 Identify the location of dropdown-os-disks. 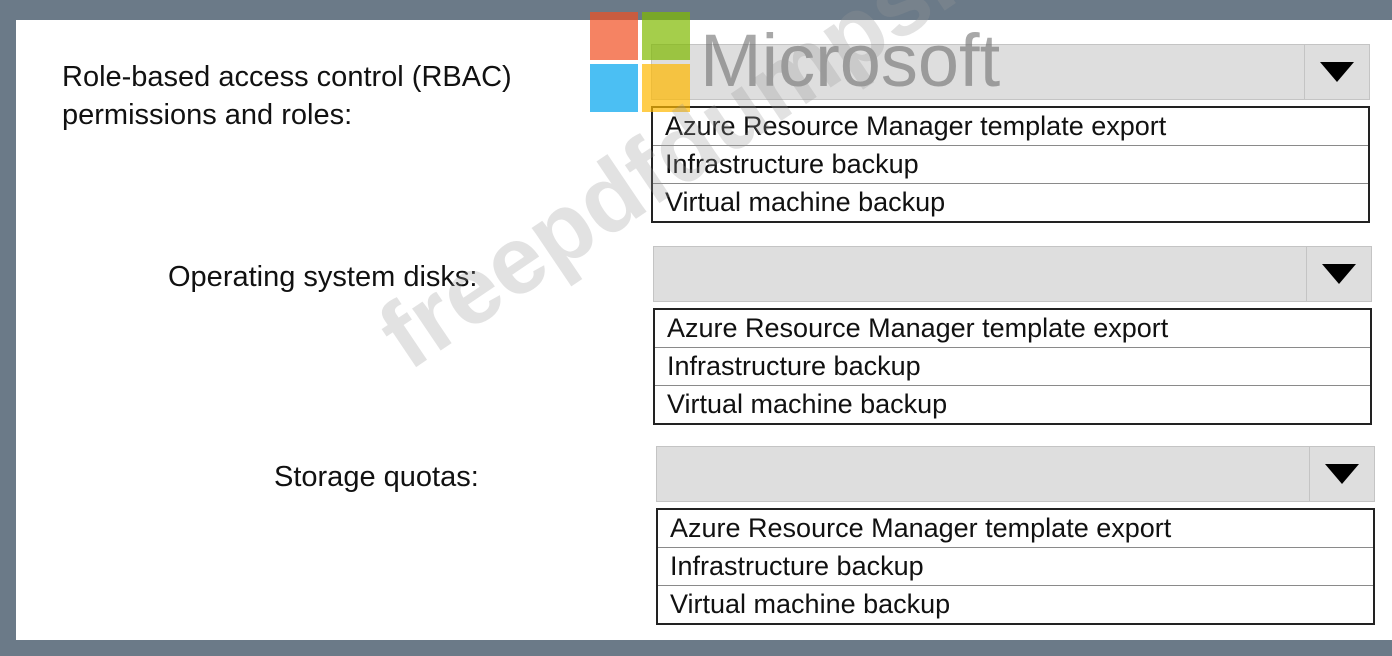
(1012, 274).